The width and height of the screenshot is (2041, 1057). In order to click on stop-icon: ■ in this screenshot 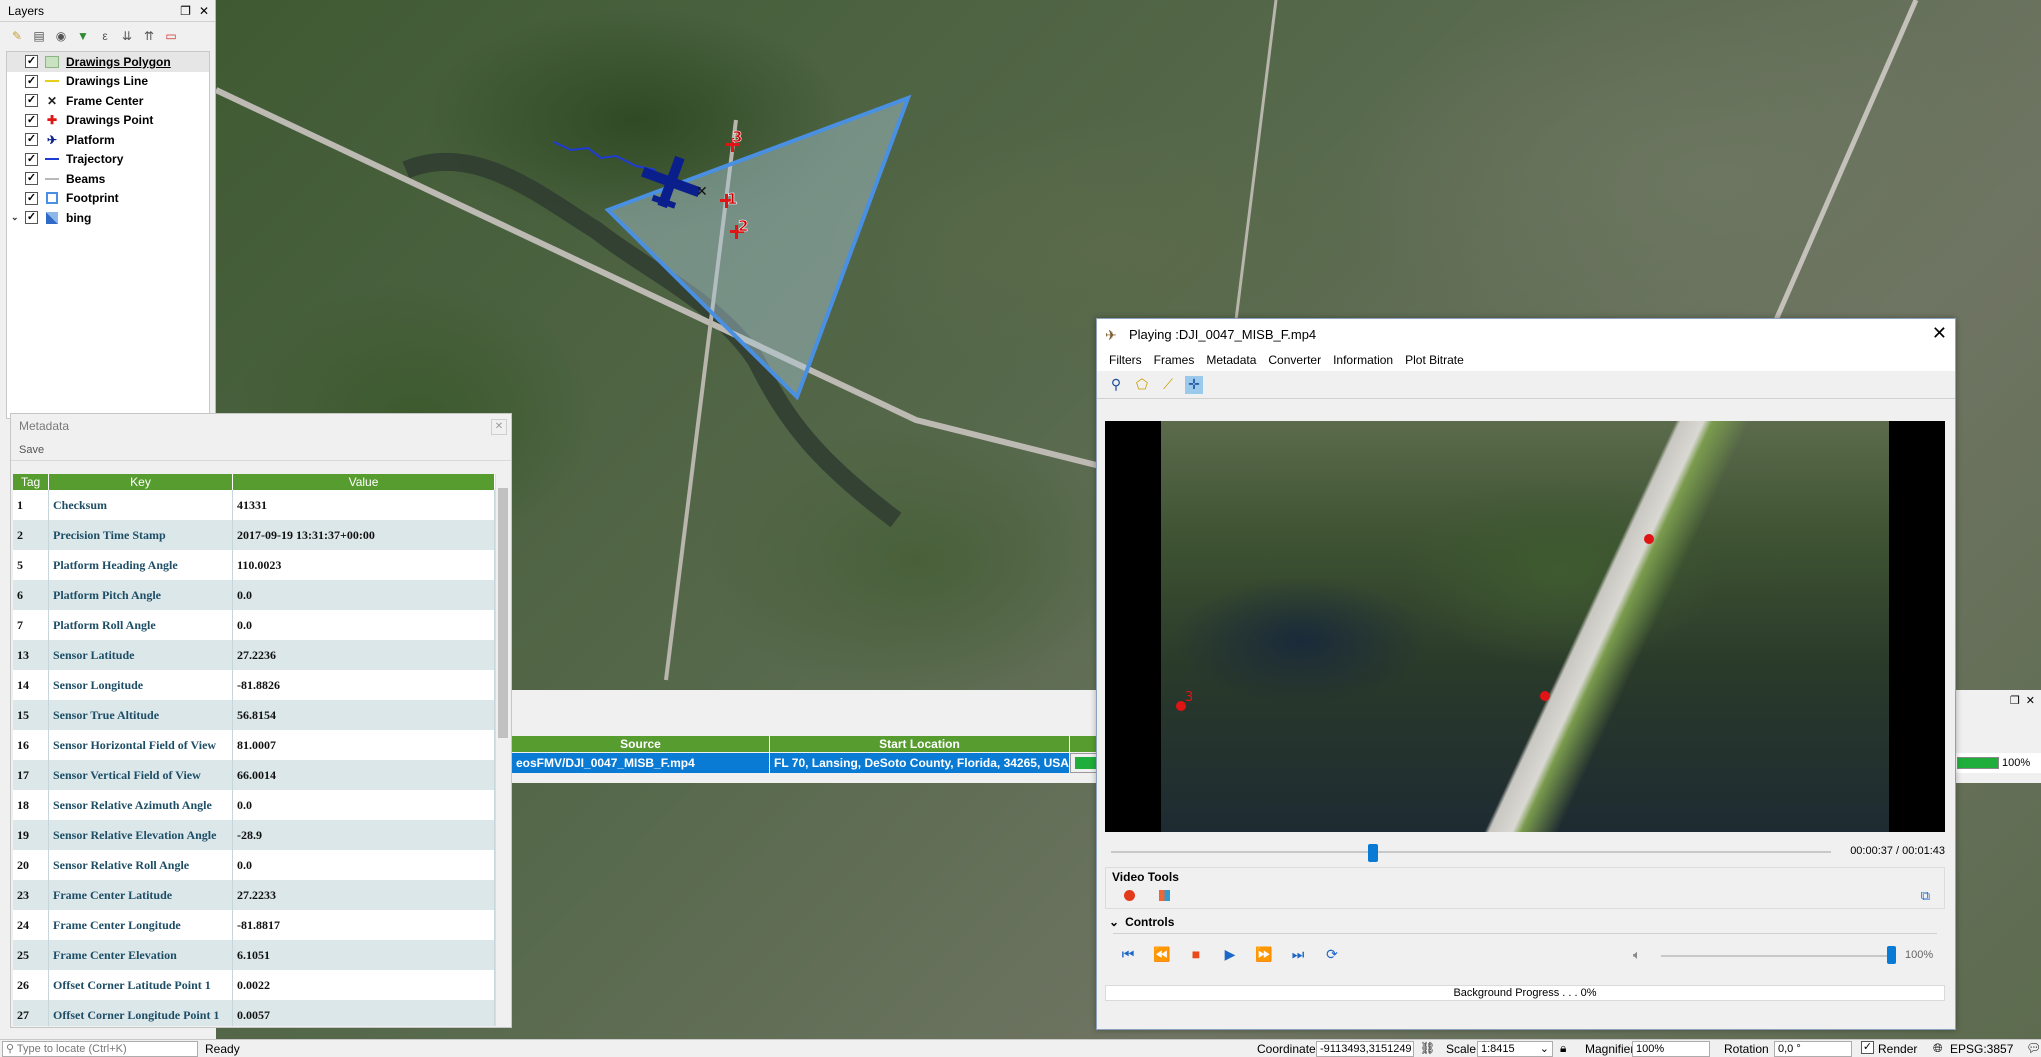, I will do `click(1196, 954)`.